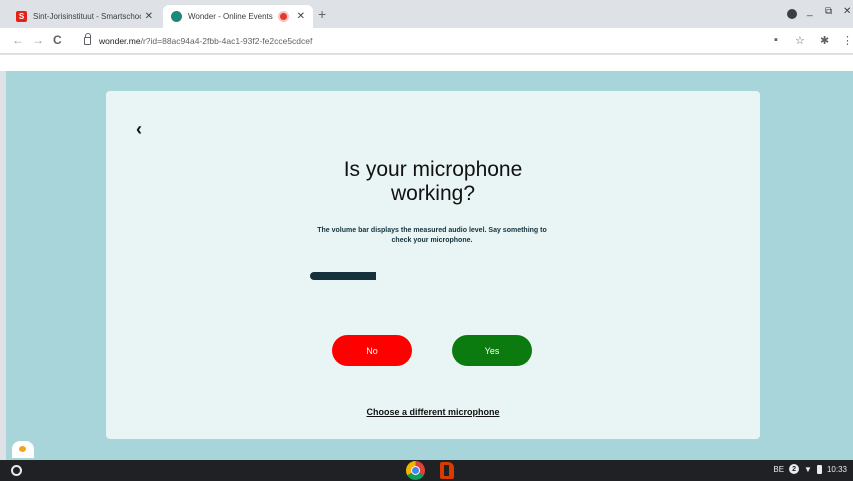  Describe the element at coordinates (433, 412) in the screenshot. I see `choose-different-microphone-link: Choose a different microphone` at that location.